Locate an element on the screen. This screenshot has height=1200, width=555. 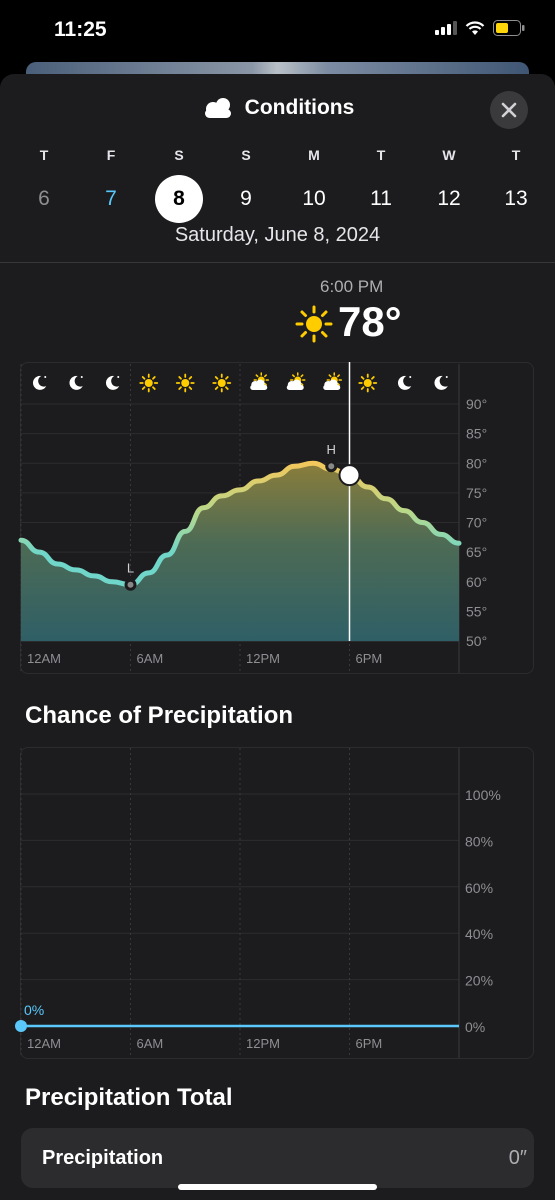
precip-y-tick-label: 0% is located at coordinates (475, 1027).